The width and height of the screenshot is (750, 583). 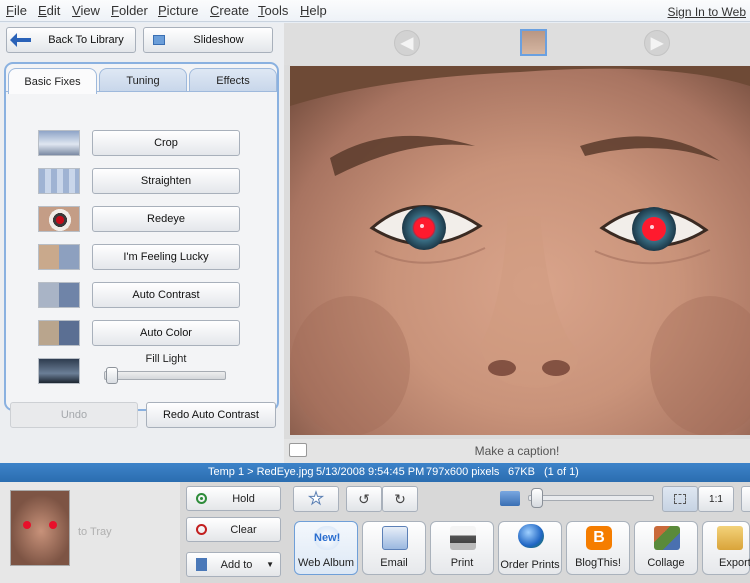 What do you see at coordinates (462, 563) in the screenshot?
I see `print-label: Print` at bounding box center [462, 563].